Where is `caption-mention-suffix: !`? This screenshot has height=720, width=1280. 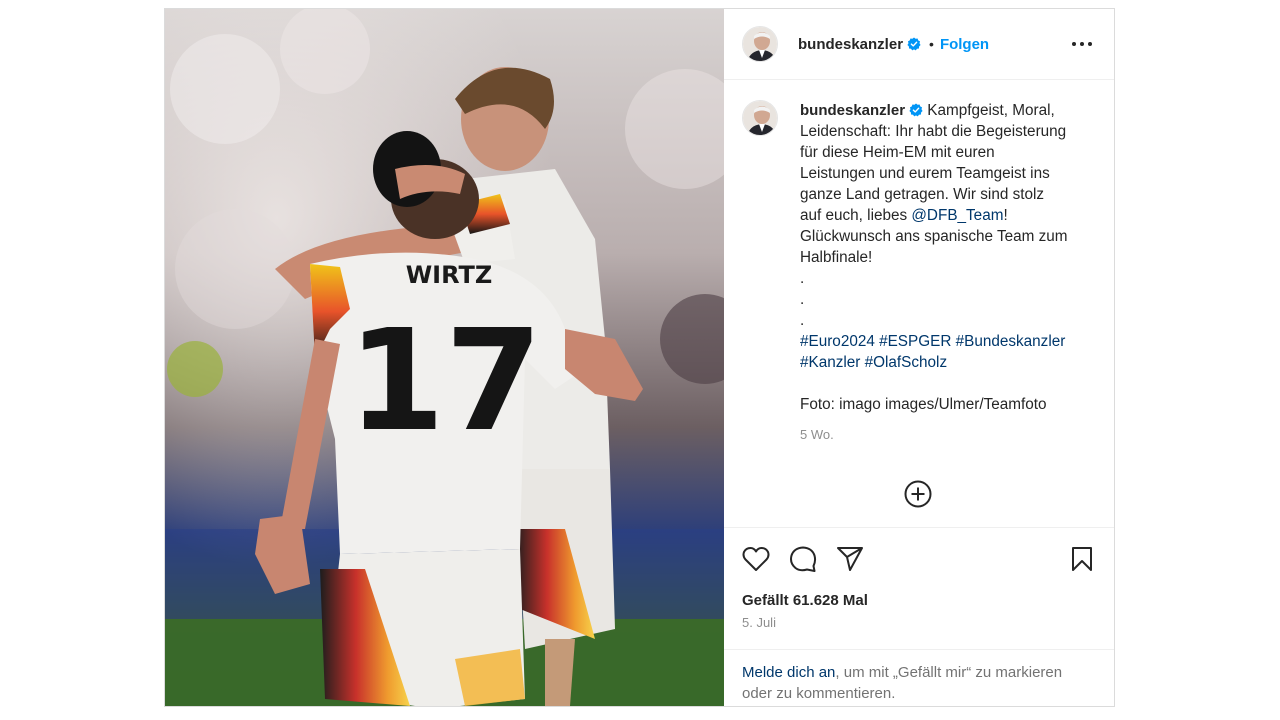 caption-mention-suffix: ! is located at coordinates (1005, 215).